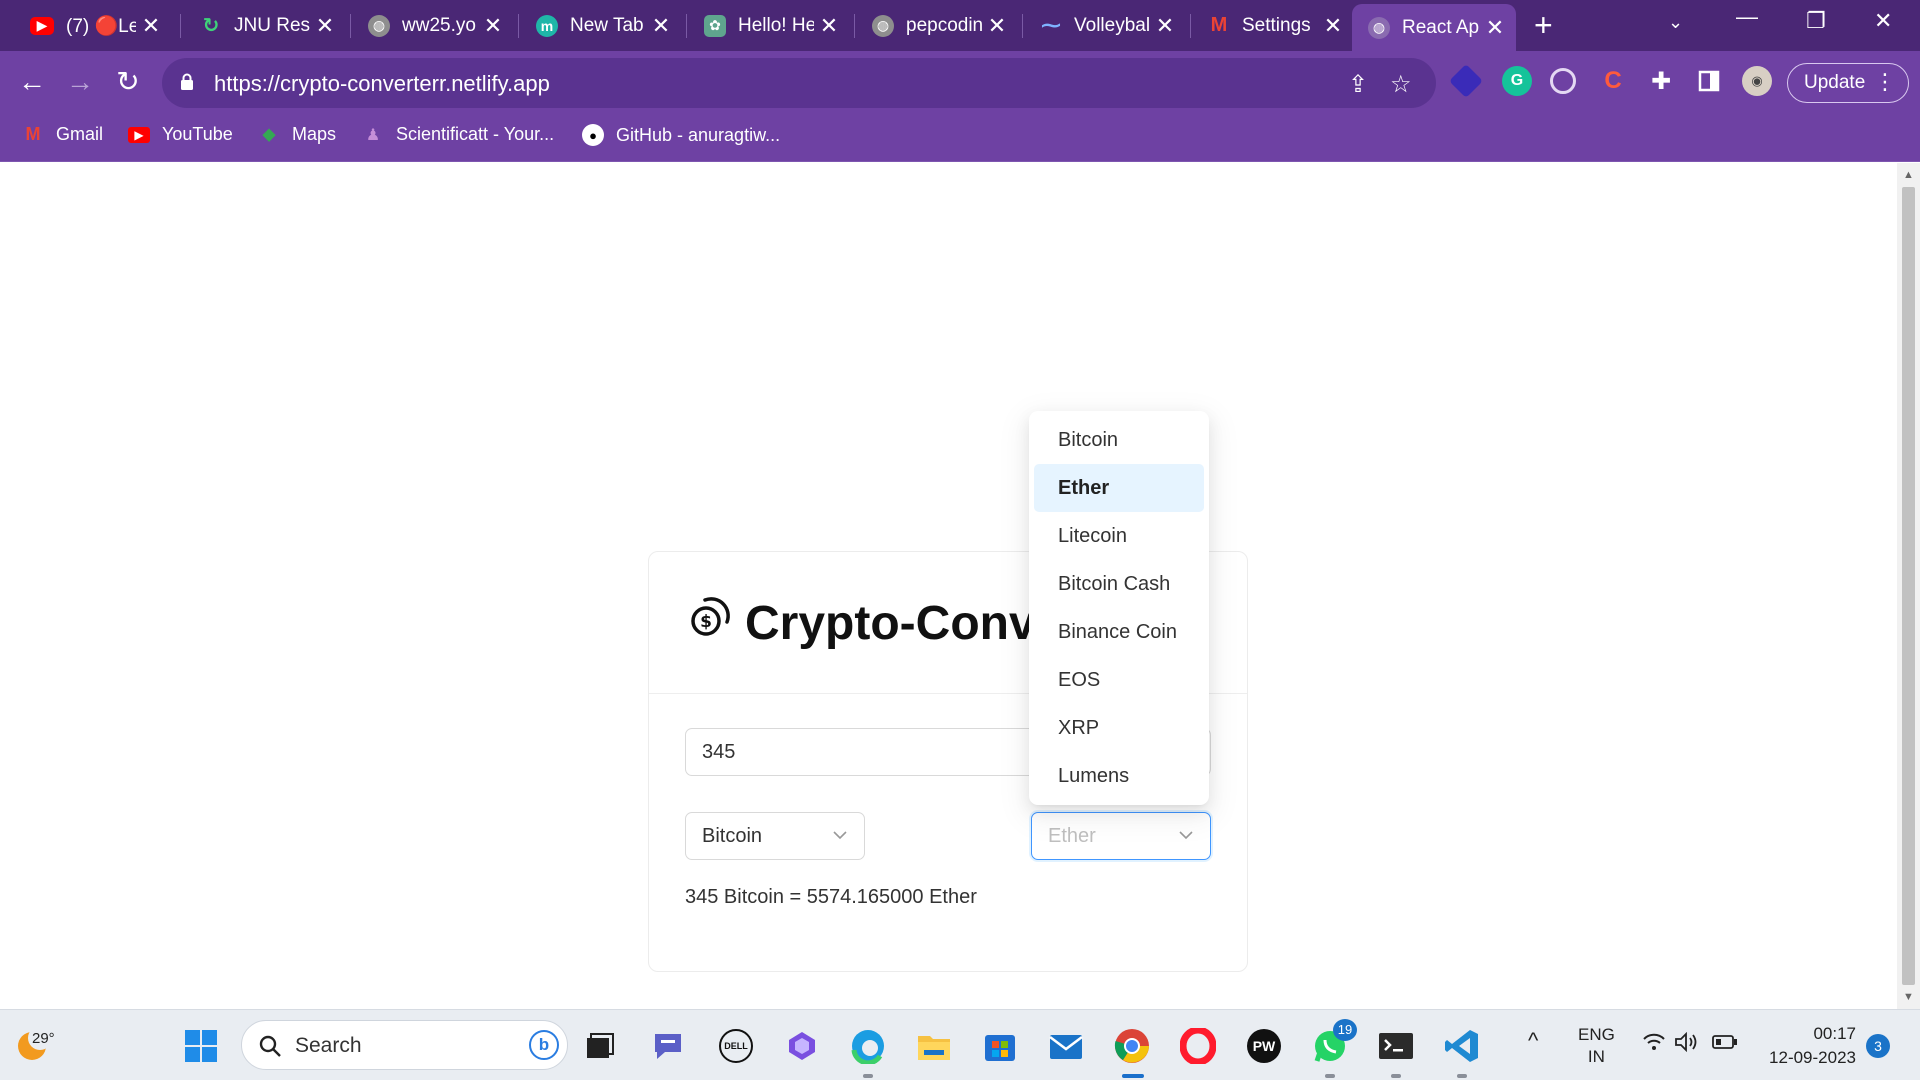 Image resolution: width=1920 pixels, height=1080 pixels. Describe the element at coordinates (1808, 1046) in the screenshot. I see `clock: 00:17 12-09-2023` at that location.